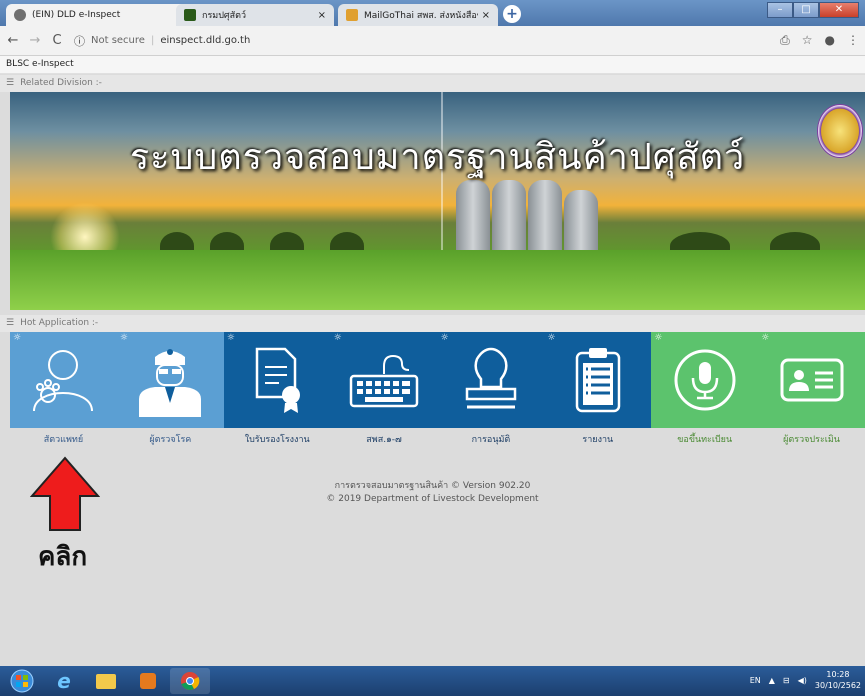 The height and width of the screenshot is (696, 865). What do you see at coordinates (255, 15) in the screenshot?
I see `tab-dld: กรมปศุสัตว์ ×` at bounding box center [255, 15].